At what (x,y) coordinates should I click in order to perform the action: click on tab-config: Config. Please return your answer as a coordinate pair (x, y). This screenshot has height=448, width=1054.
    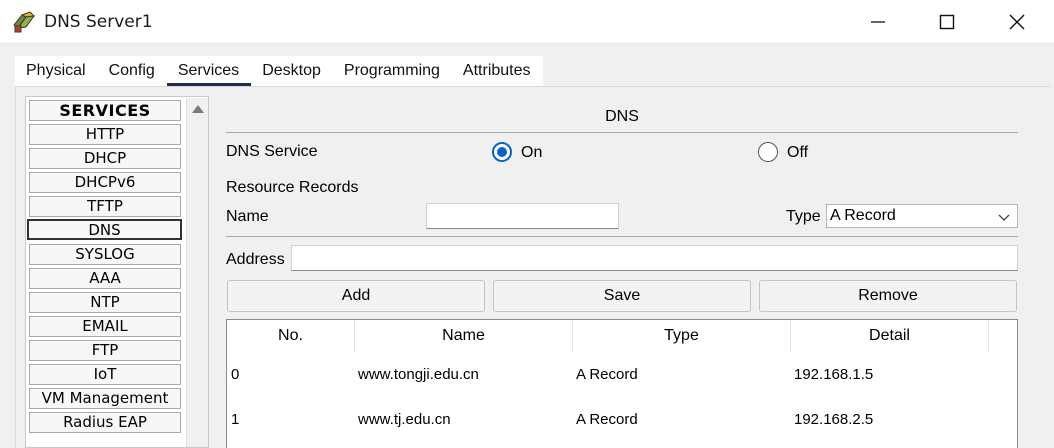
    Looking at the image, I should click on (132, 71).